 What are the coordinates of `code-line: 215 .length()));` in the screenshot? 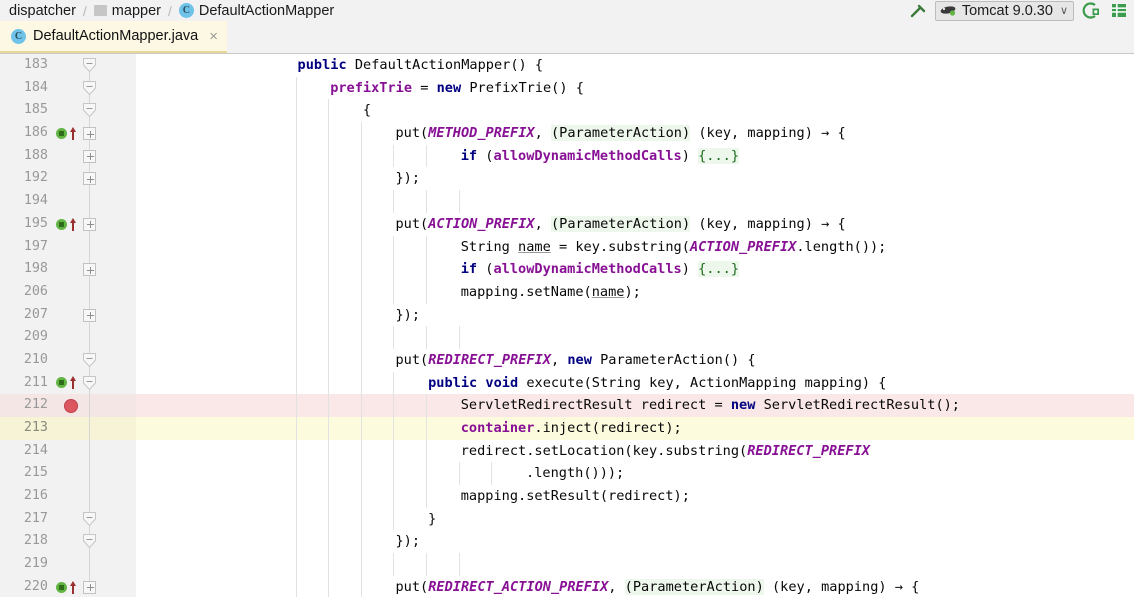 It's located at (567, 474).